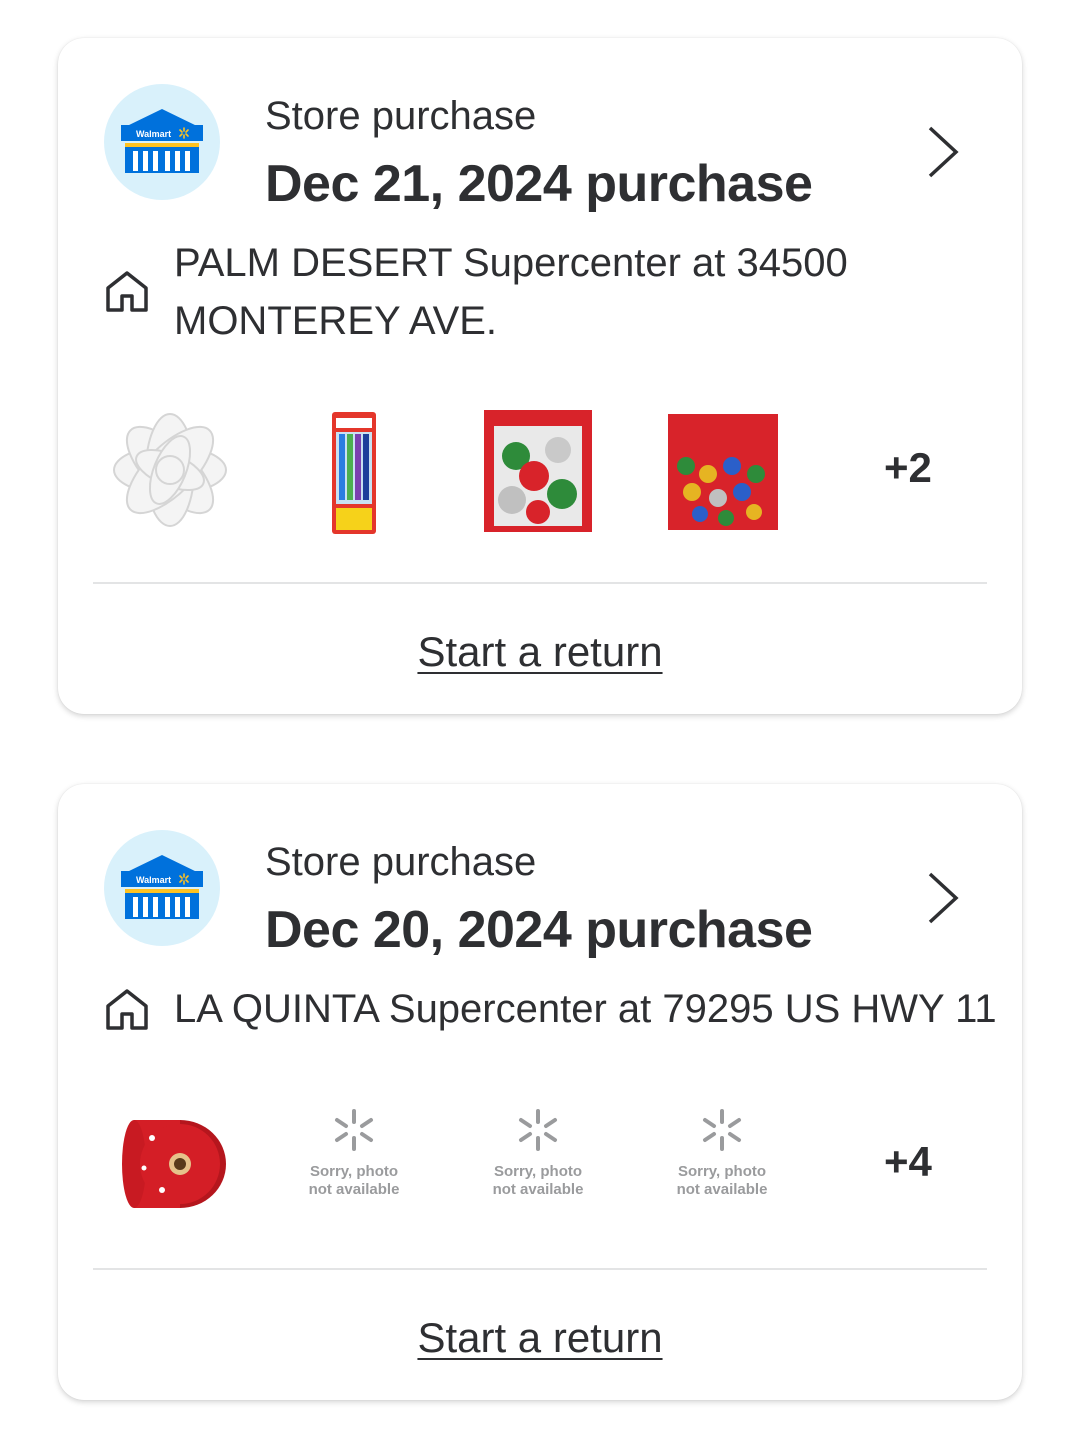 Image resolution: width=1080 pixels, height=1444 pixels. What do you see at coordinates (539, 930) in the screenshot?
I see `purchase-title: Dec 20, 2024 purchase` at bounding box center [539, 930].